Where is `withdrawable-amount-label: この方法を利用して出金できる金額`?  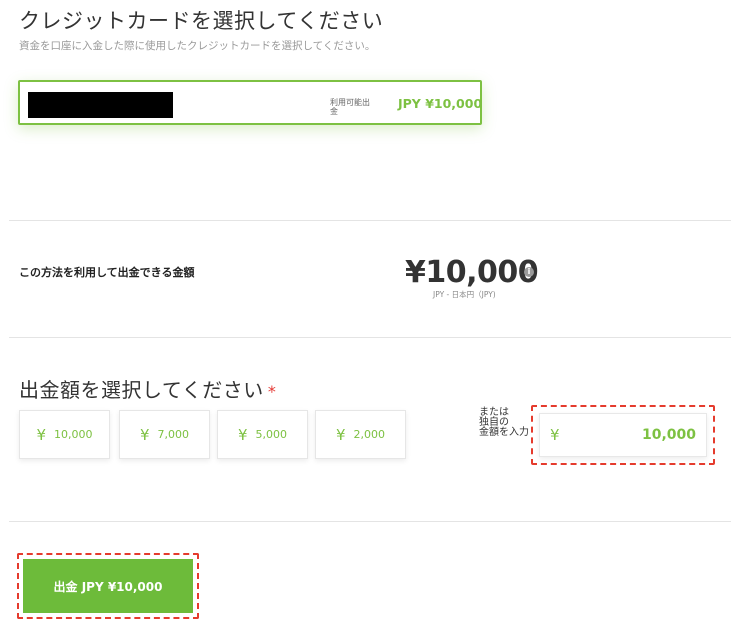 withdrawable-amount-label: この方法を利用して出金できる金額 is located at coordinates (107, 272).